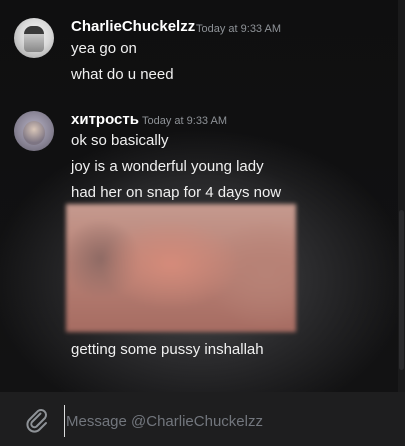  Describe the element at coordinates (122, 74) in the screenshot. I see `message-text: what do u need` at that location.